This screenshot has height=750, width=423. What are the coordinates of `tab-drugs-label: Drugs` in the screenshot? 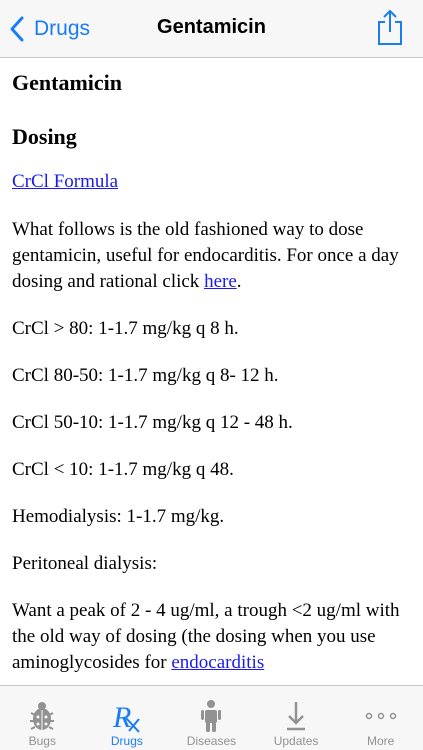 It's located at (126, 741).